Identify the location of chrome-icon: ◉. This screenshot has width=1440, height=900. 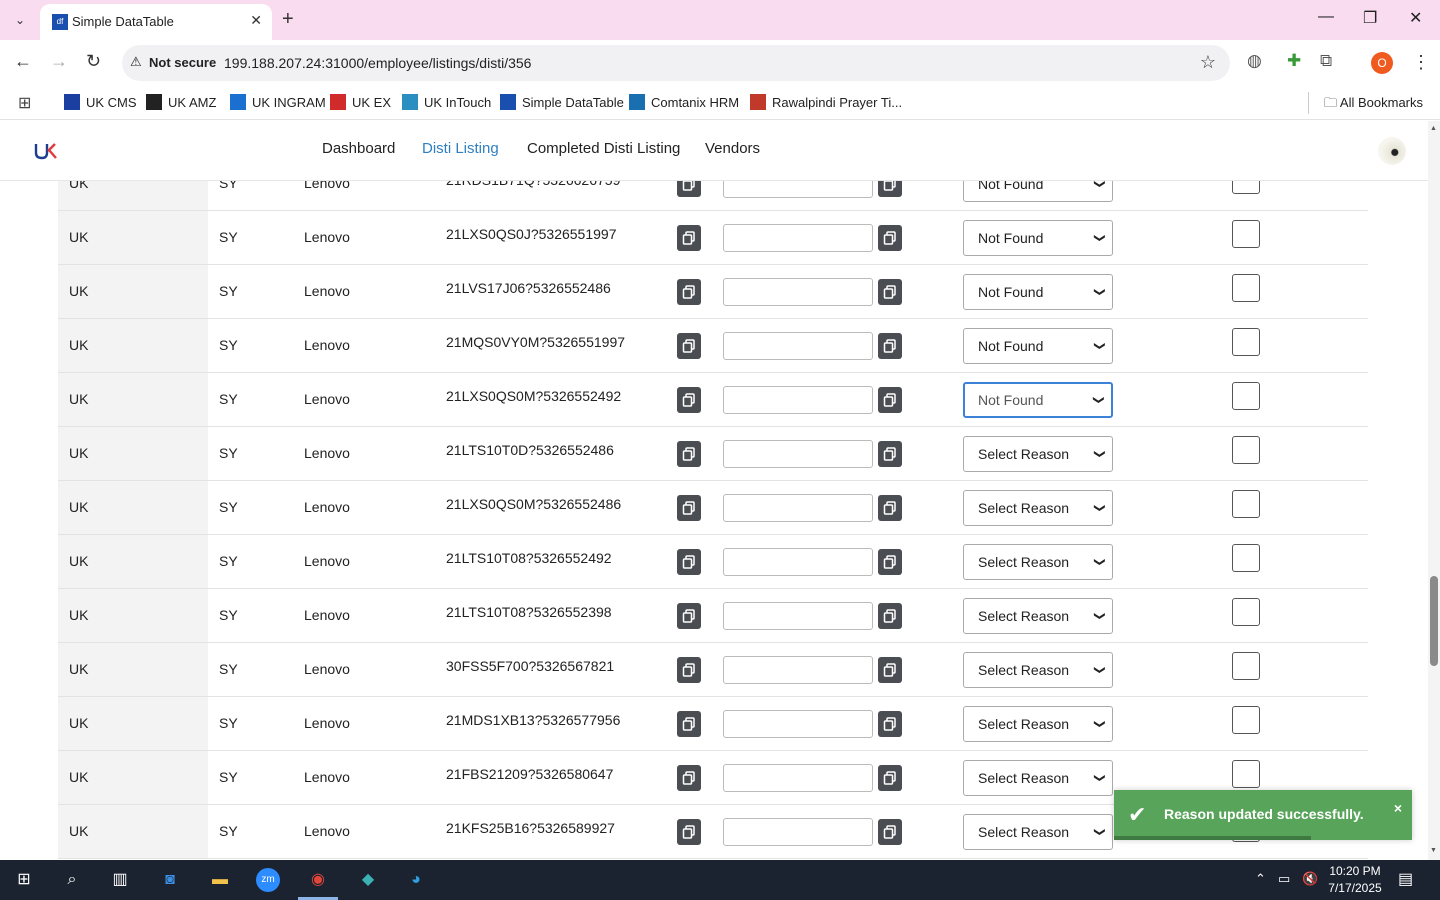
(318, 880).